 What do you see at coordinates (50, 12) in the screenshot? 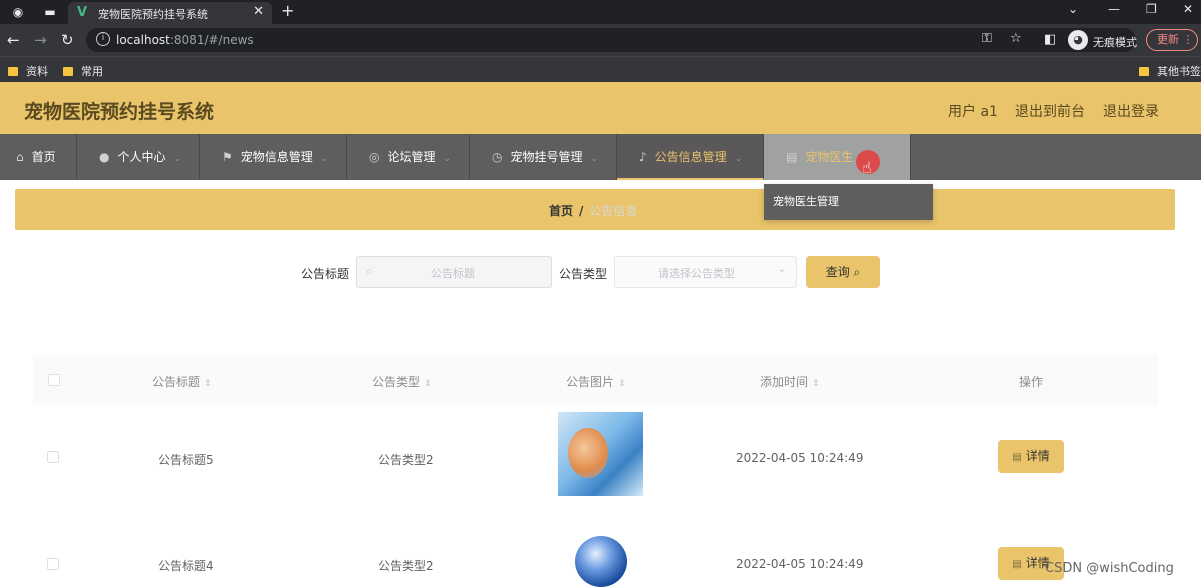
I see `window-icon: ▬` at bounding box center [50, 12].